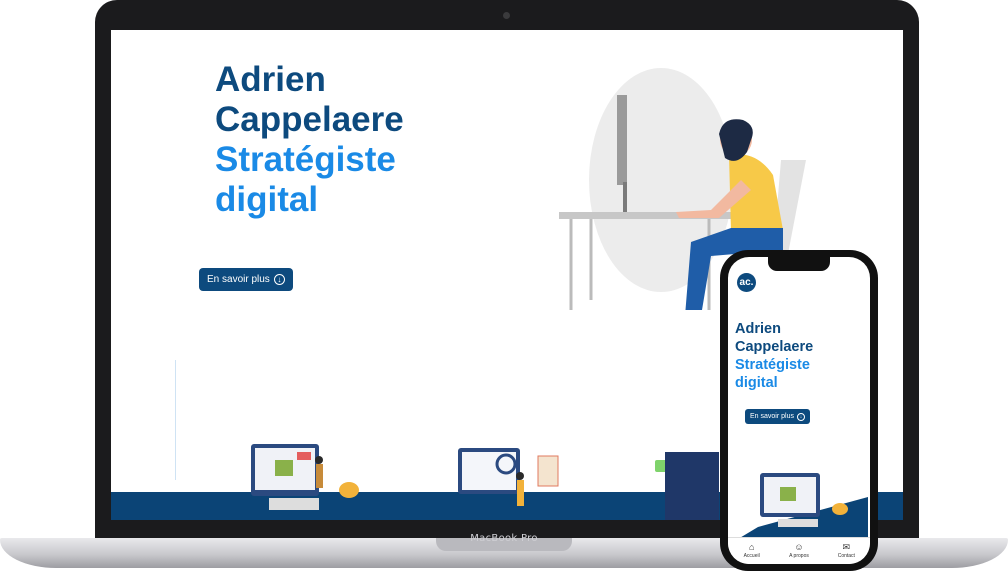 The width and height of the screenshot is (1008, 581). I want to click on service-illustration-mobile, so click(687, 486).